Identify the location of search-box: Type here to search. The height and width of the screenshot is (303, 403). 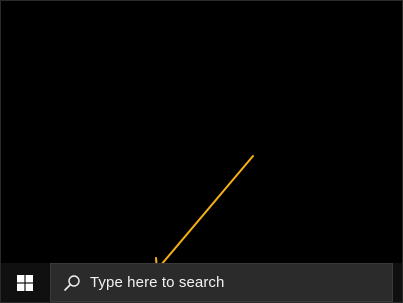
(221, 282).